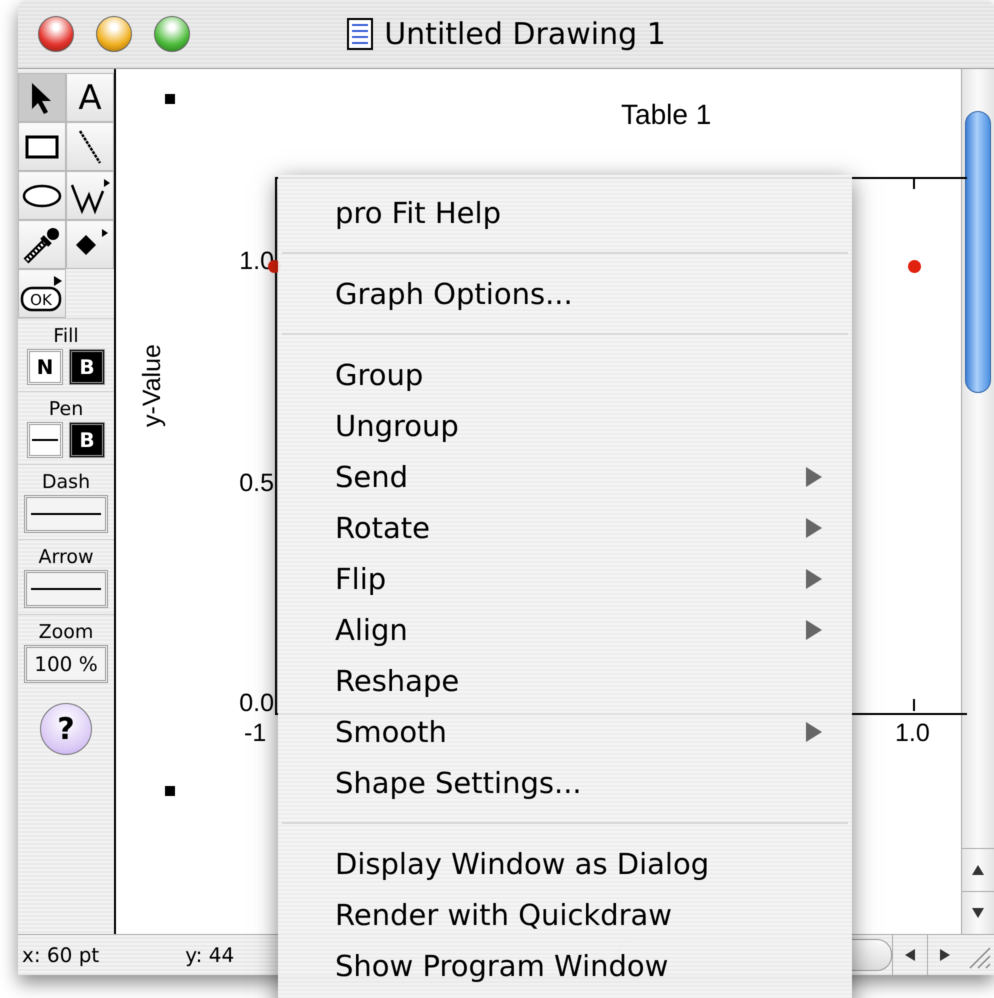  I want to click on menu-item: Align, so click(565, 629).